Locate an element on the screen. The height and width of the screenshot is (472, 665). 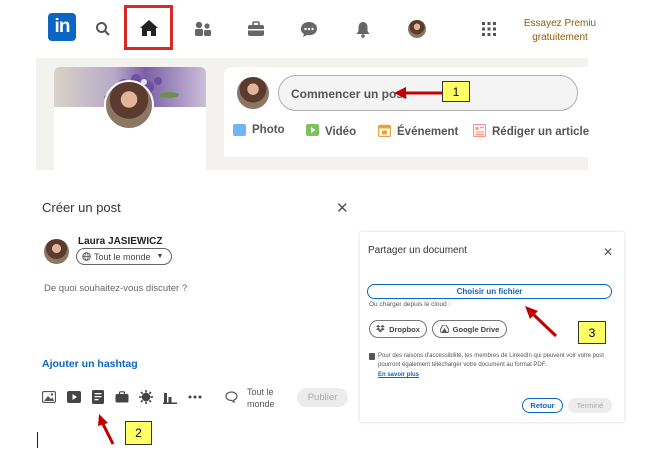
jobs-icon is located at coordinates (256, 29).